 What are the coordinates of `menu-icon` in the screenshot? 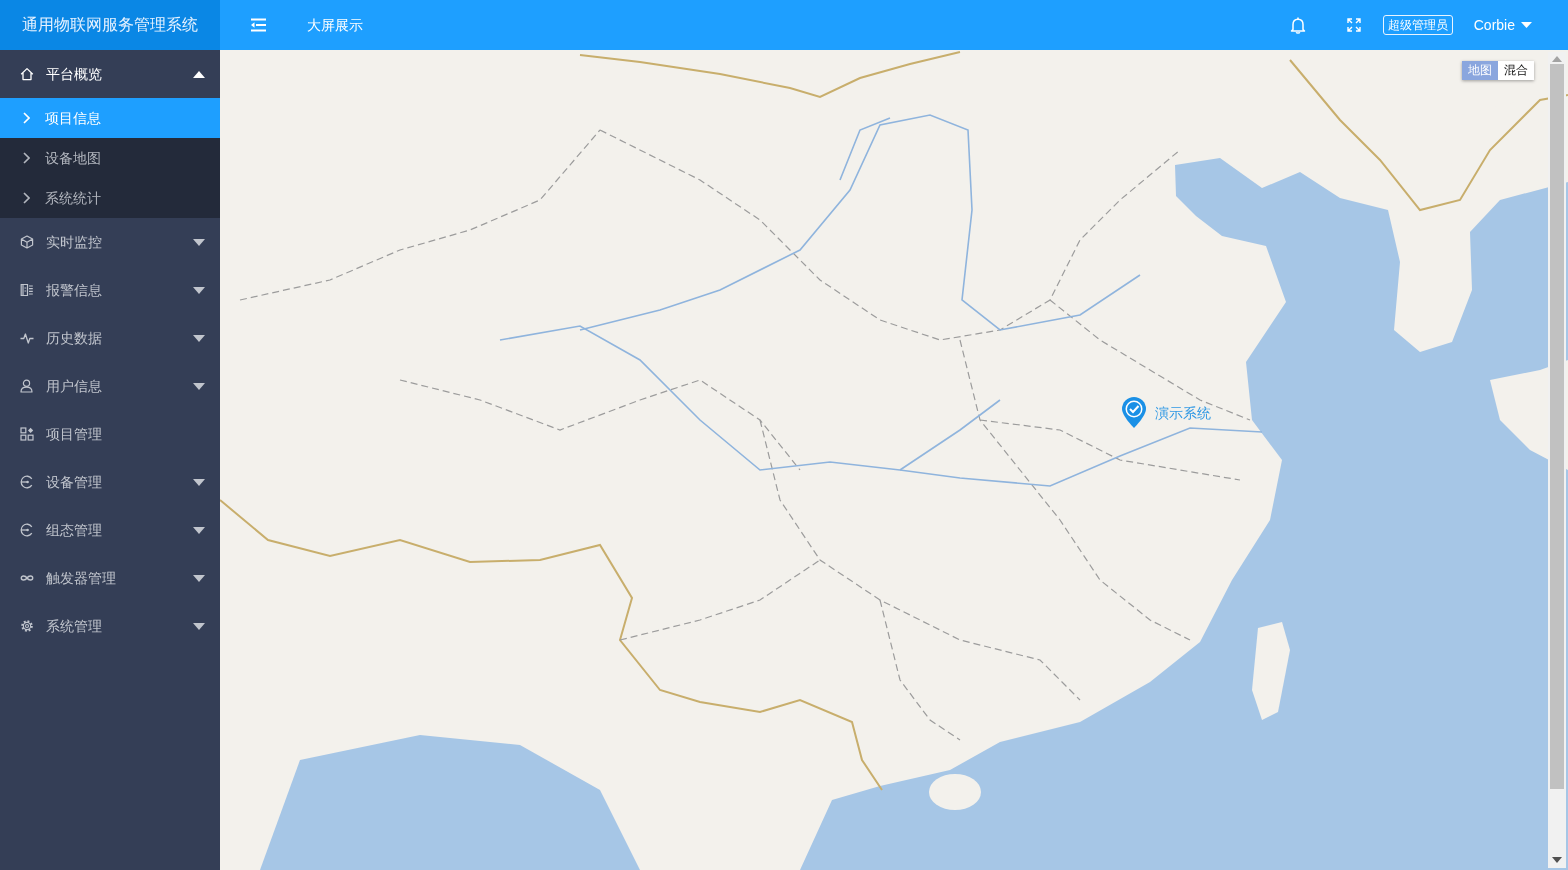 It's located at (258, 25).